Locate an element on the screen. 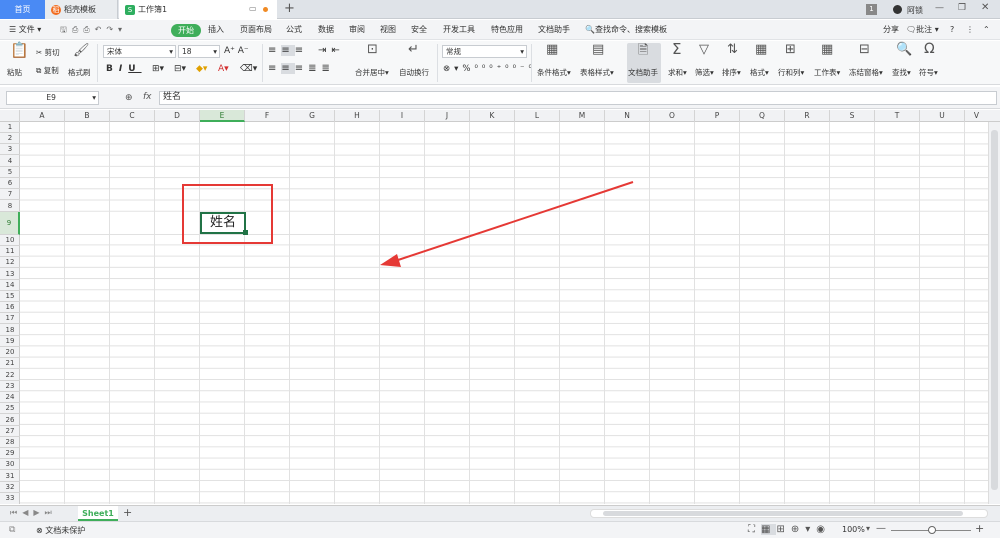 The image size is (1000, 538). row-header: 19 is located at coordinates (10, 341).